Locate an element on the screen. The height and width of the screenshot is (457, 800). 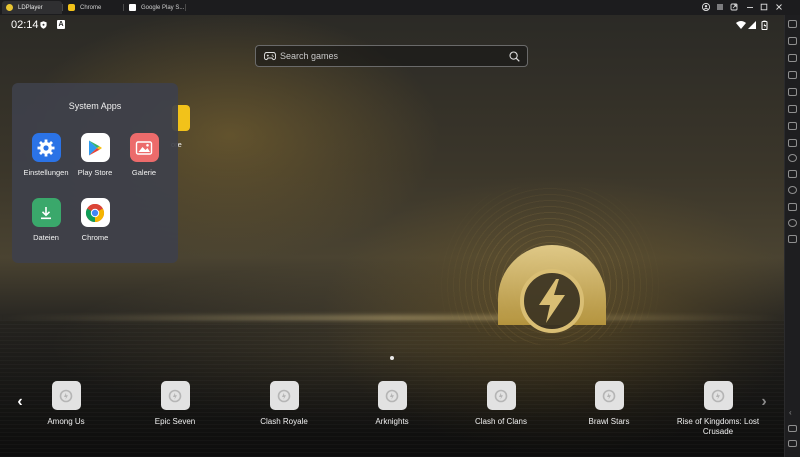
shield-icon is located at coordinates (43, 25).